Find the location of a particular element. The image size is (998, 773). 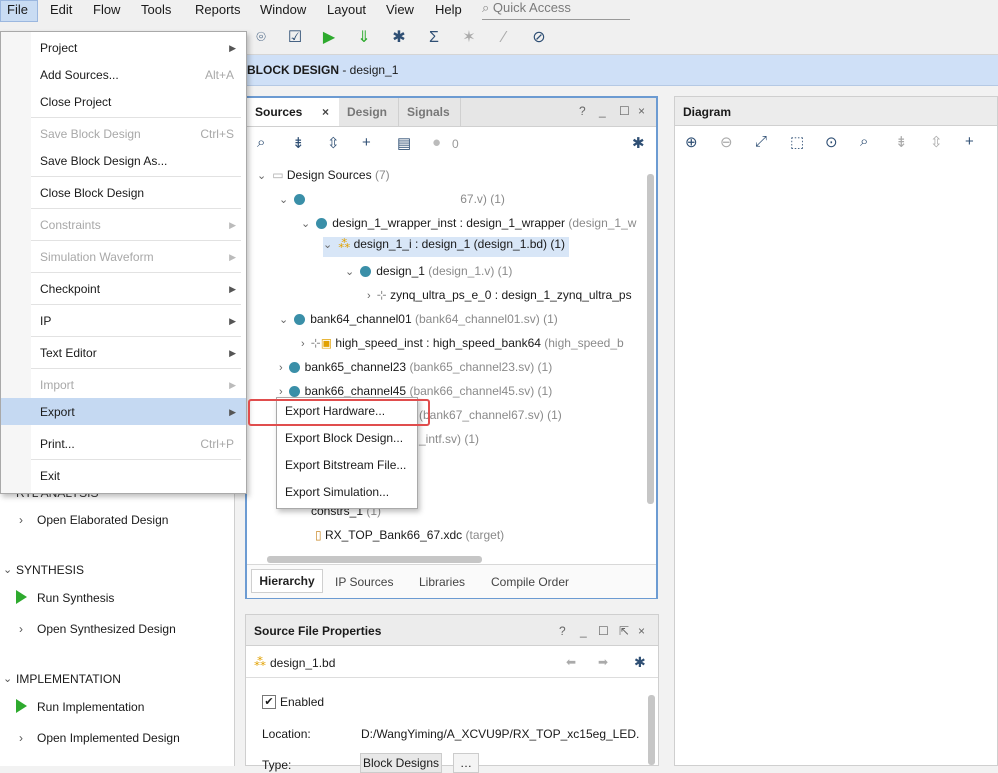

menu-tools: Tools is located at coordinates (156, 9).